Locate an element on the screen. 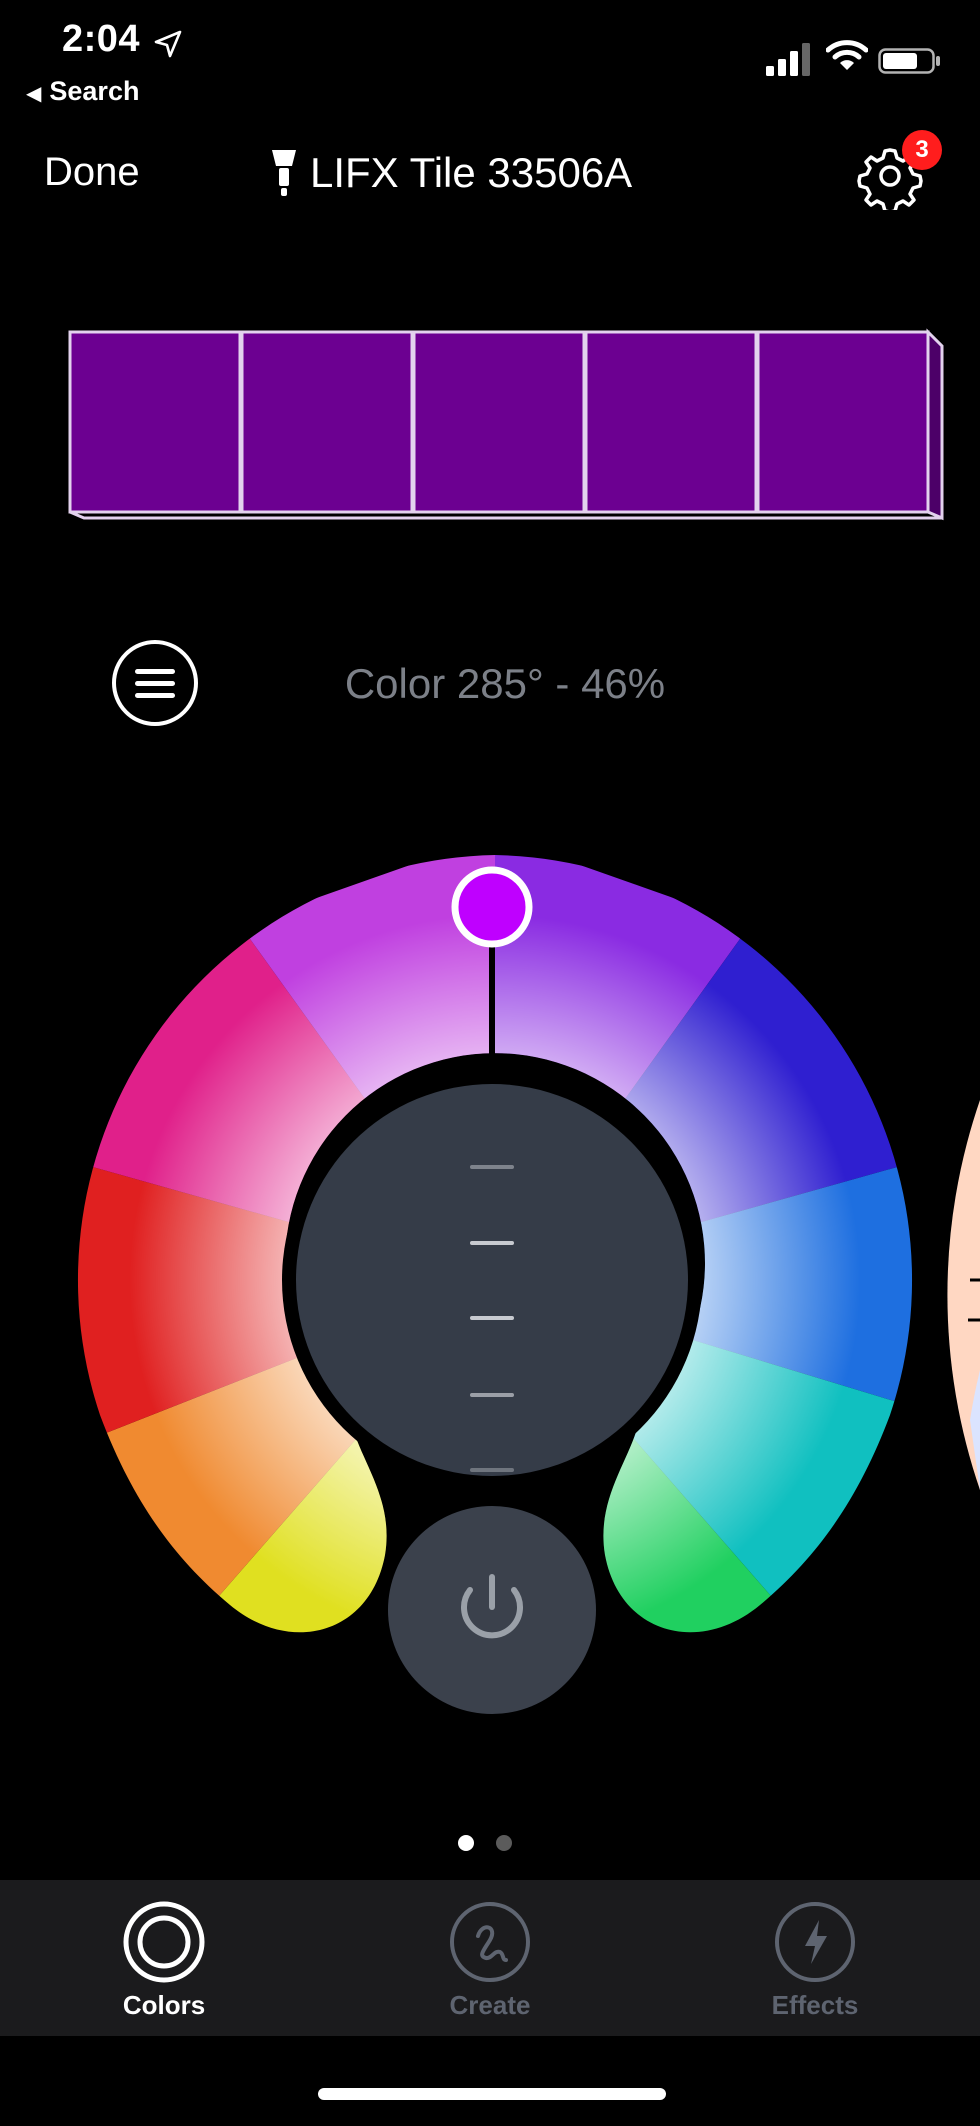  tab-colors: Colors is located at coordinates (164, 1960).